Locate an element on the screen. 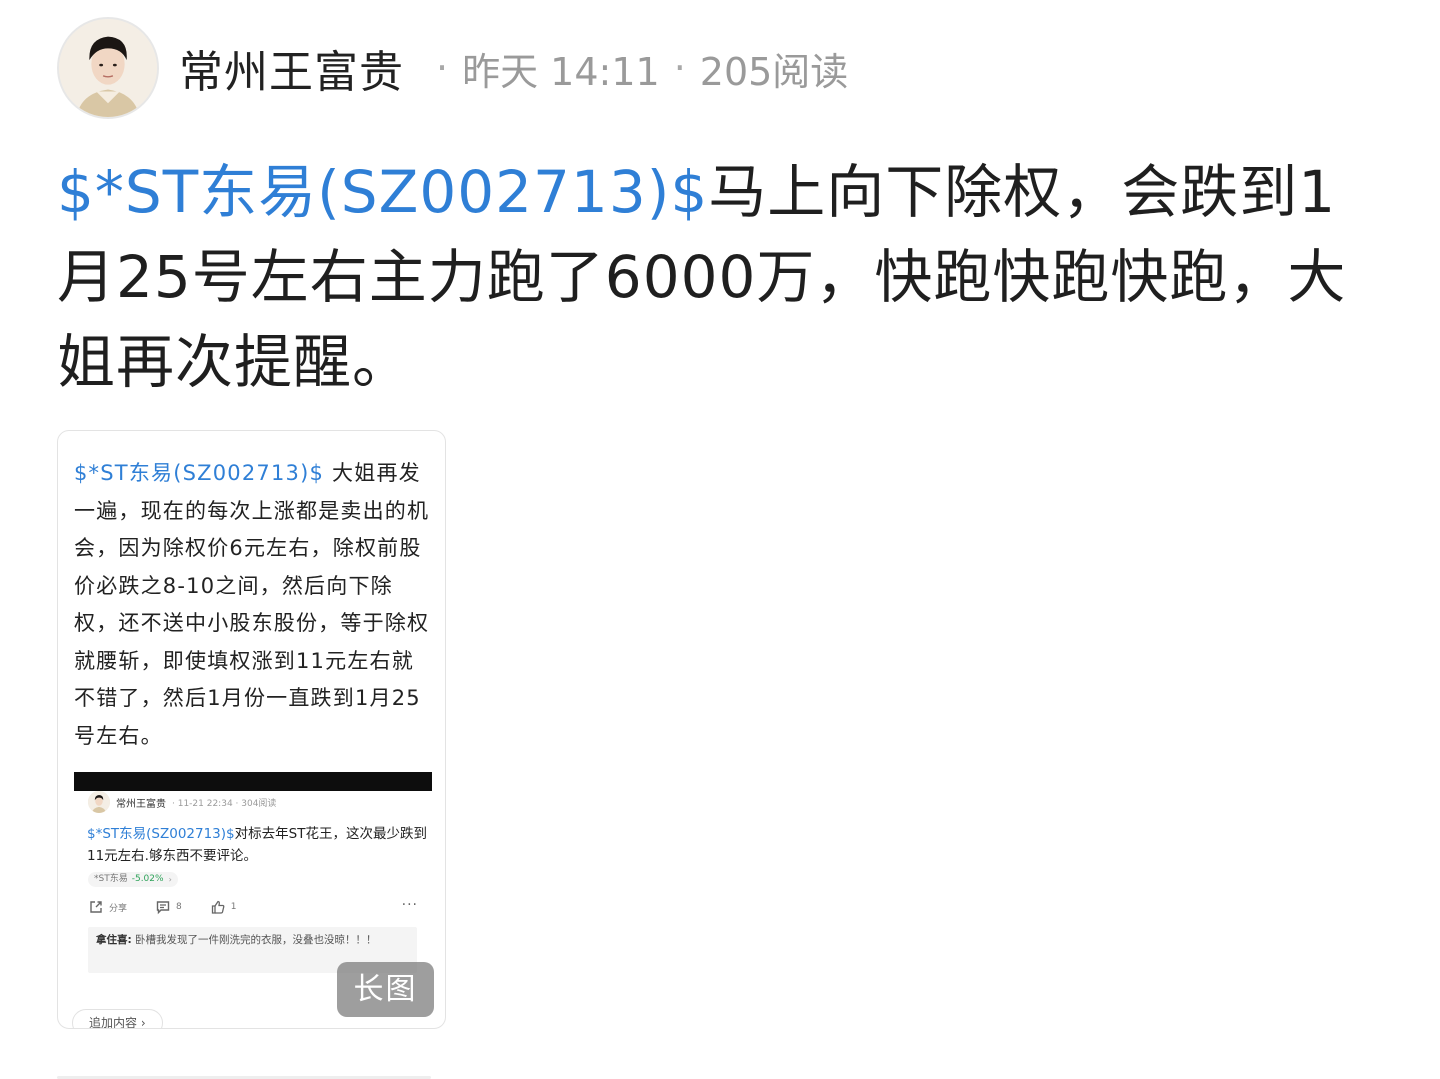 This screenshot has width=1440, height=1079. like-action: 1 is located at coordinates (223, 907).